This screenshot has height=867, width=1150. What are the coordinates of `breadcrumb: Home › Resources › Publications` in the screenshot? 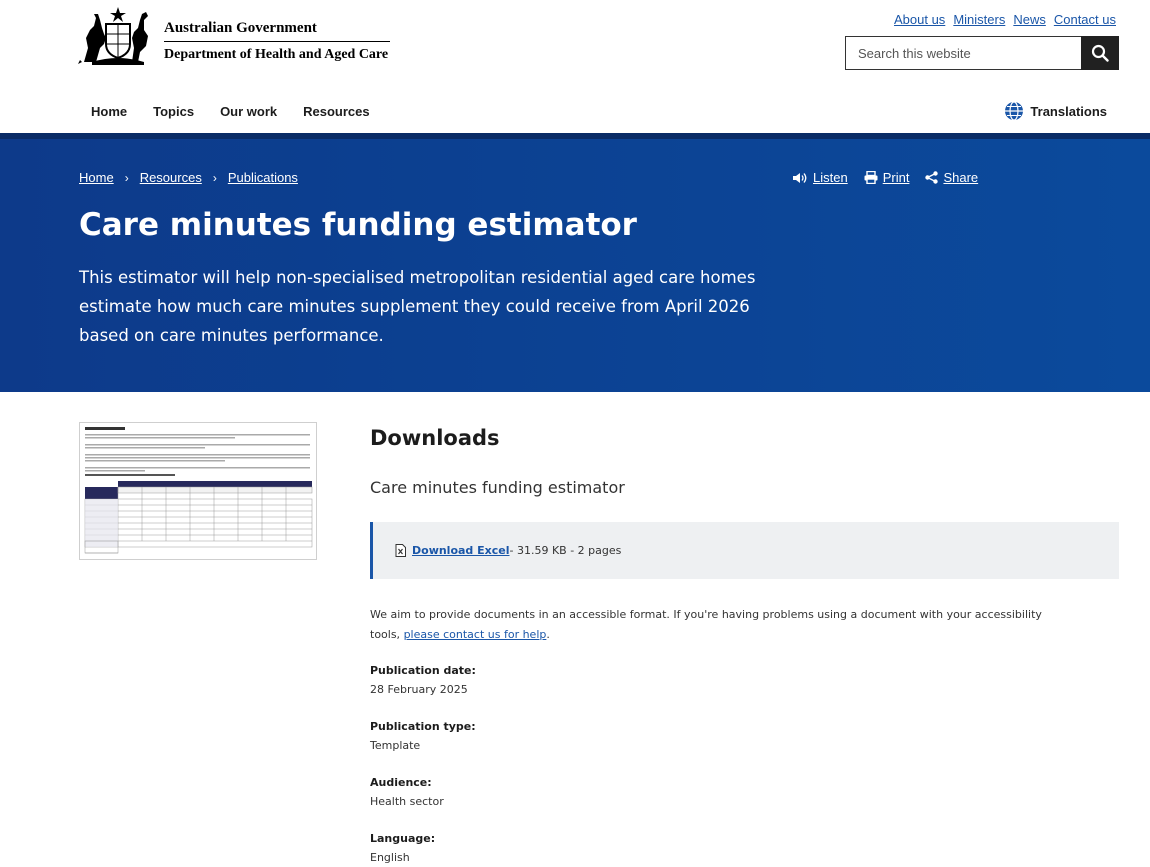 It's located at (188, 177).